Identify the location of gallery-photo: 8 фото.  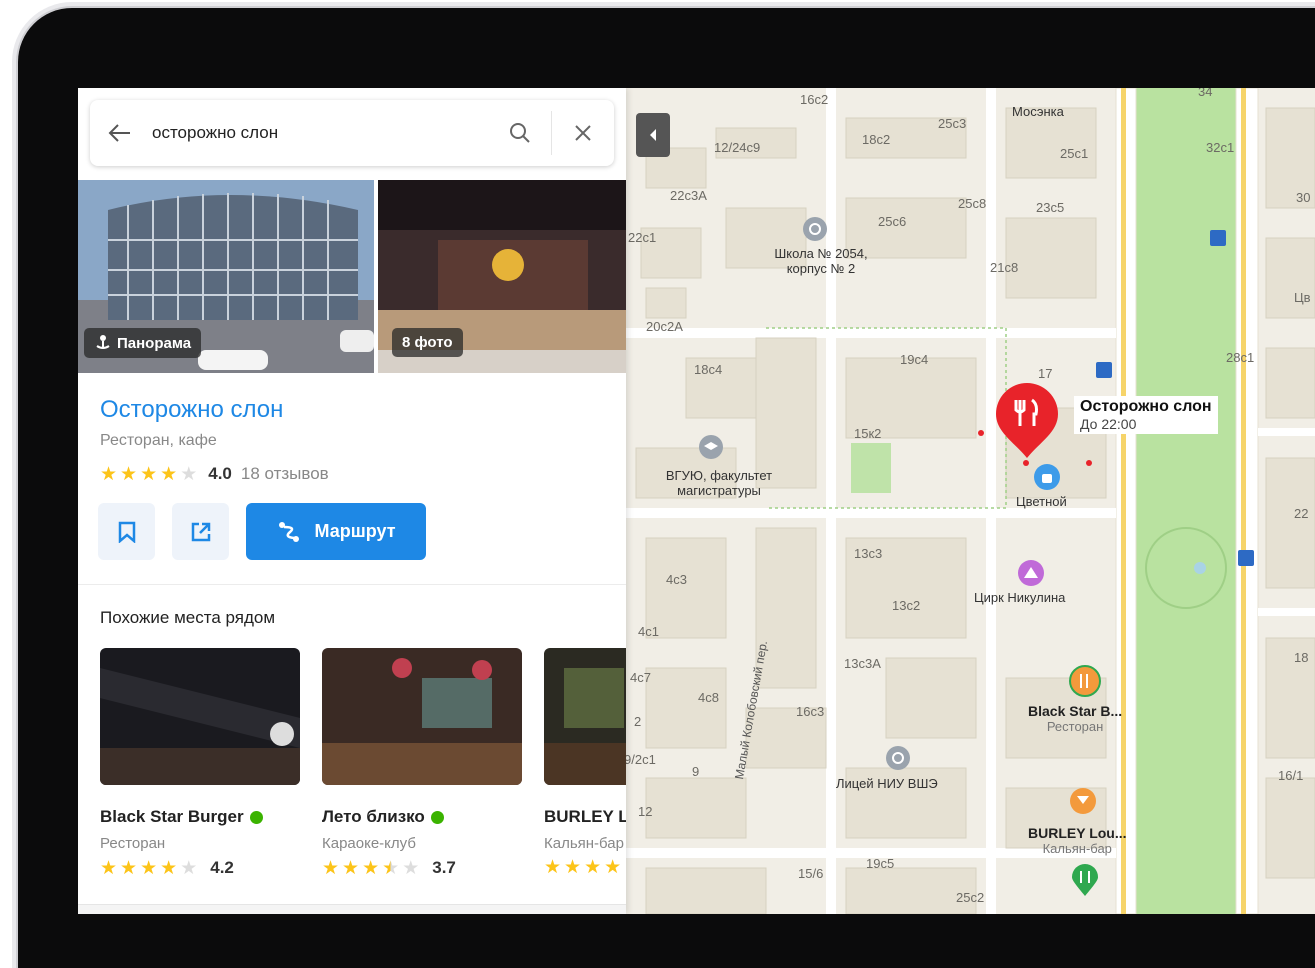
(502, 276).